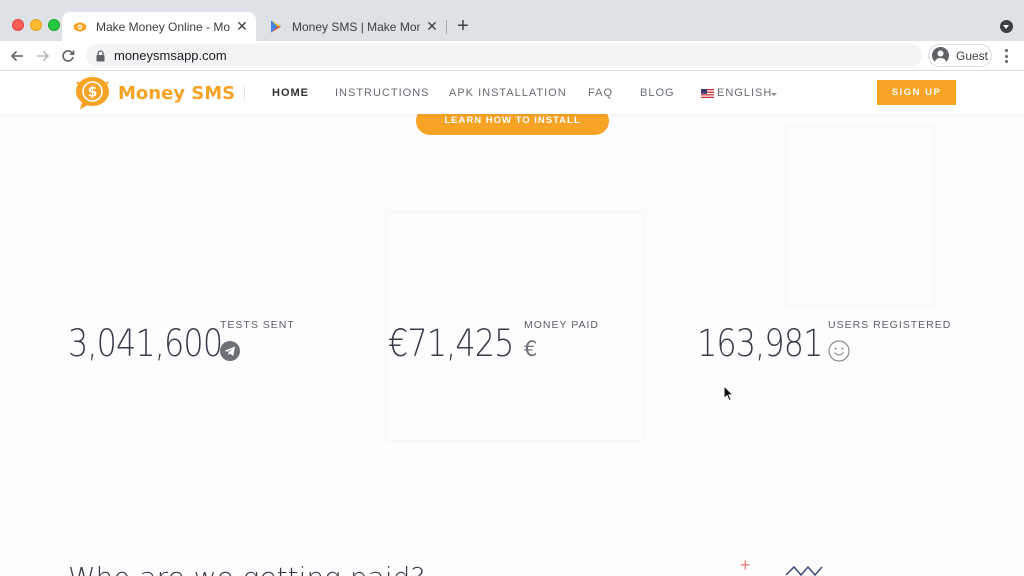 The width and height of the screenshot is (1024, 576). I want to click on tab-money-sms: Money SMS | Make Money Online ✕, so click(352, 26).